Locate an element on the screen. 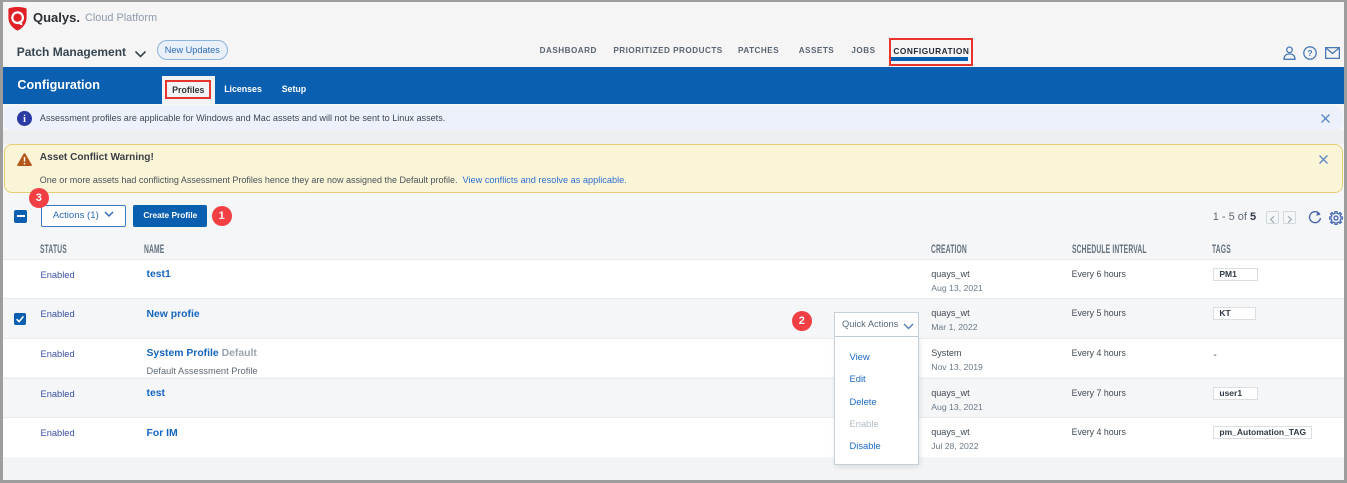  svg-text: i is located at coordinates (24, 119).